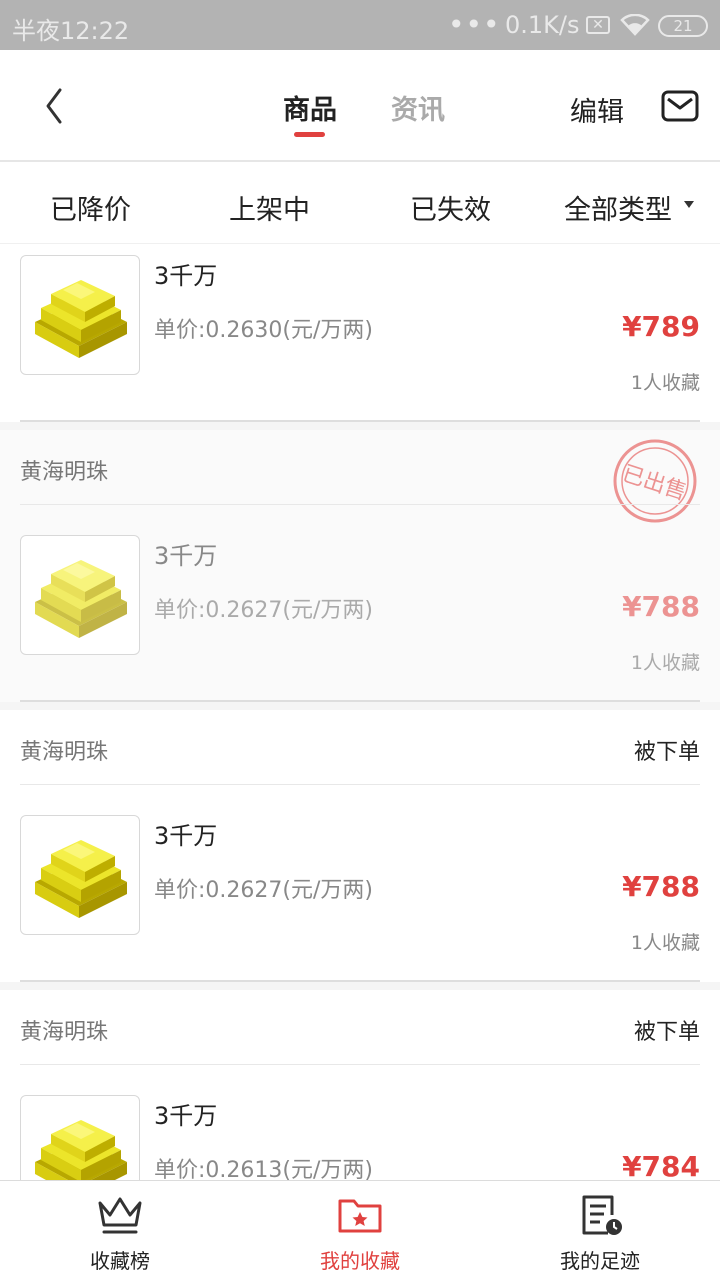 The image size is (720, 1280). What do you see at coordinates (689, 204) in the screenshot?
I see `dropdown-arrow-icon` at bounding box center [689, 204].